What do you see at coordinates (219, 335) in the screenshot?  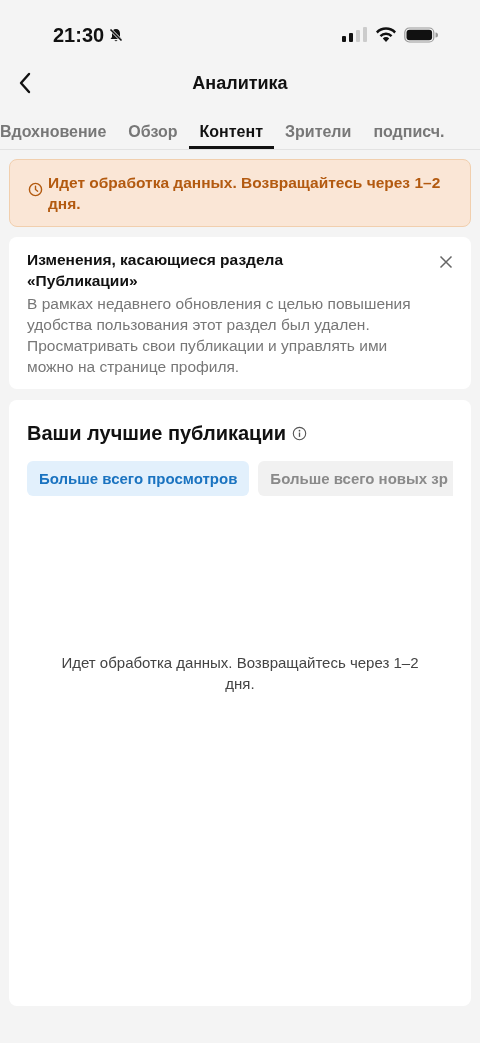 I see `notice-text: В рамках недавнего обновления с целью повышения удобства пользования этот раздел был удален. Просматривать свои публикации и управлять ими можно на странице профиля.` at bounding box center [219, 335].